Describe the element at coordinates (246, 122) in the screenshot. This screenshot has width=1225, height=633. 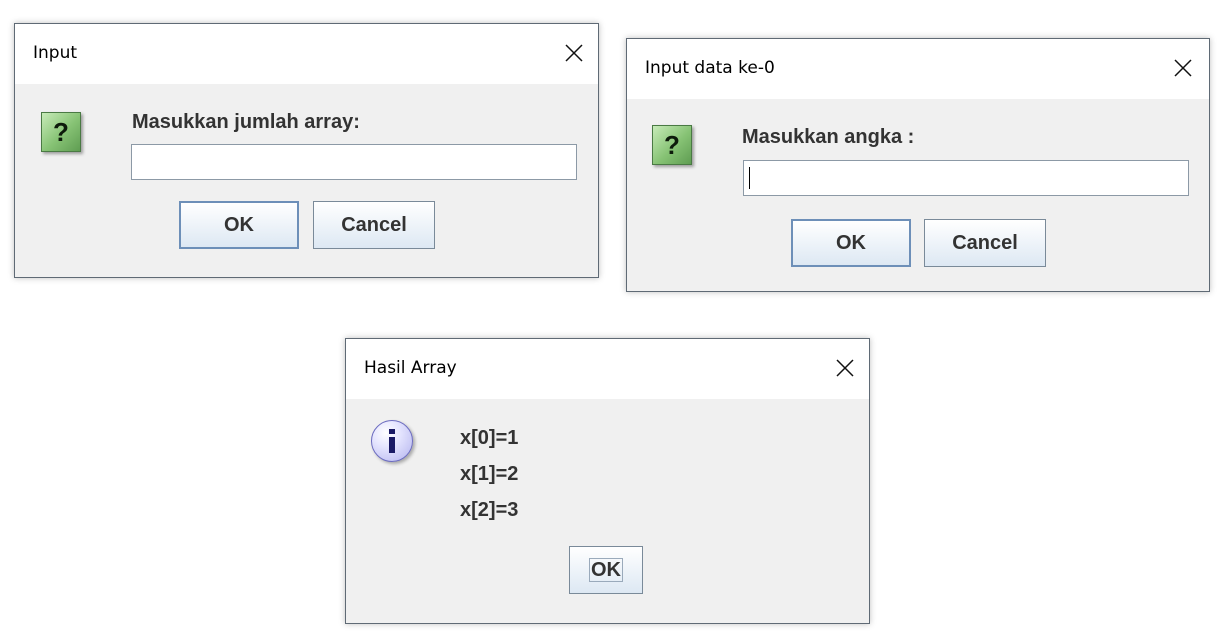
I see `input-prompt: Masukkan jumlah array:` at that location.